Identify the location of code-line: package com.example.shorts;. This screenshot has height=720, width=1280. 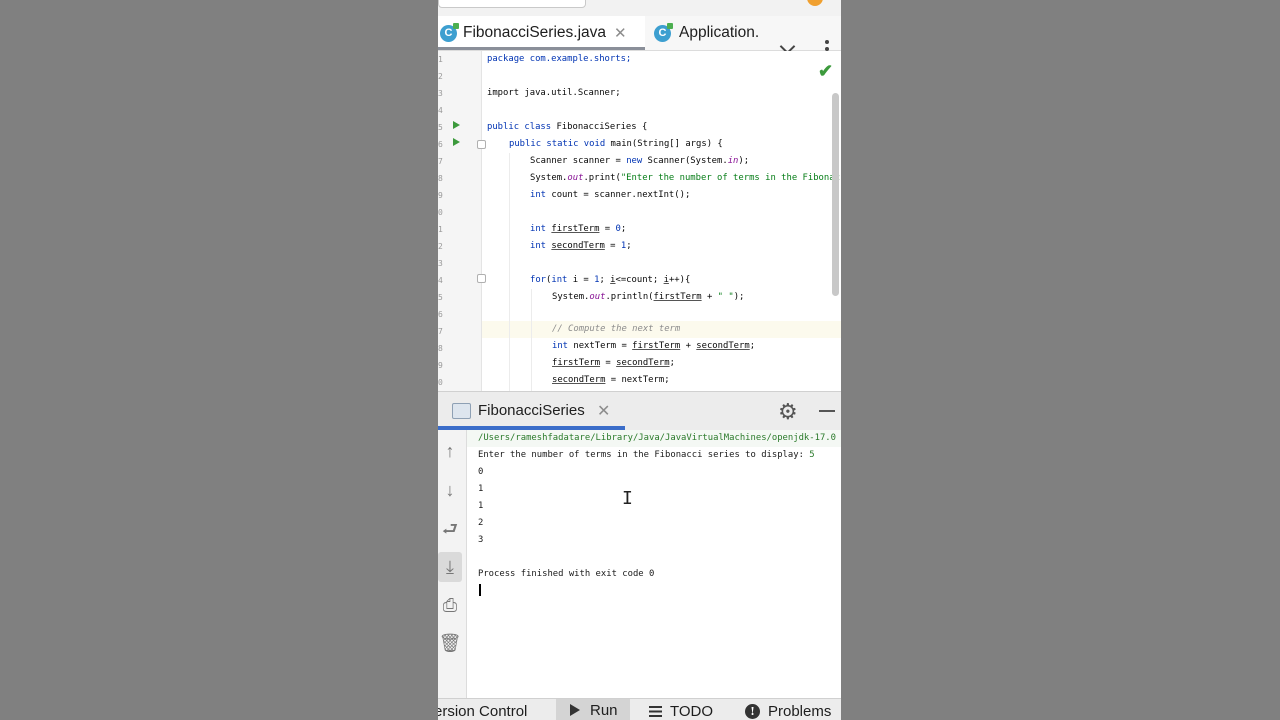
(559, 59).